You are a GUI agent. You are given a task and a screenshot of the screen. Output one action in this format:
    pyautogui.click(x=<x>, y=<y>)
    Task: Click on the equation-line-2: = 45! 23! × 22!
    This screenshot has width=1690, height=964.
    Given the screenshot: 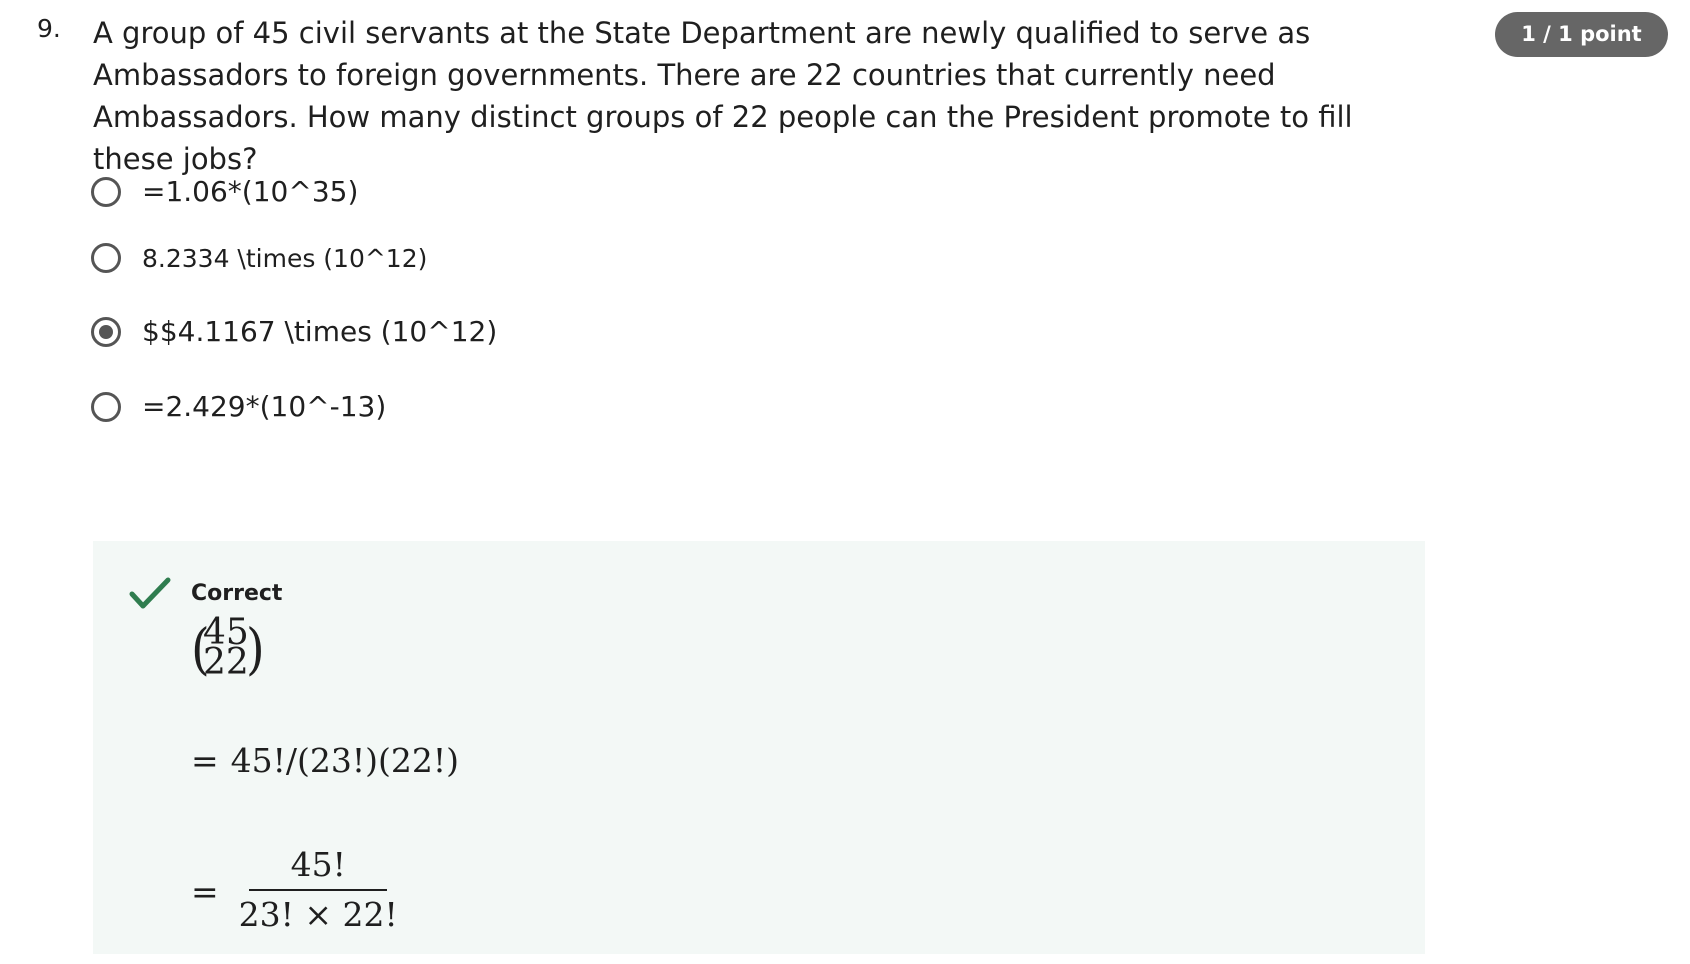 What is the action you would take?
    pyautogui.click(x=296, y=891)
    